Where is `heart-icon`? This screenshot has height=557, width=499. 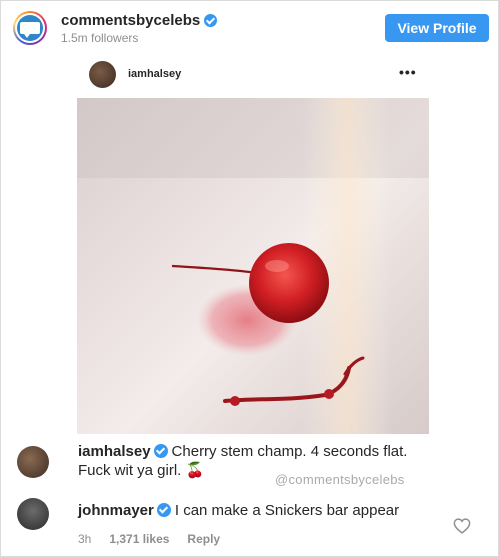
heart-icon is located at coordinates (462, 526).